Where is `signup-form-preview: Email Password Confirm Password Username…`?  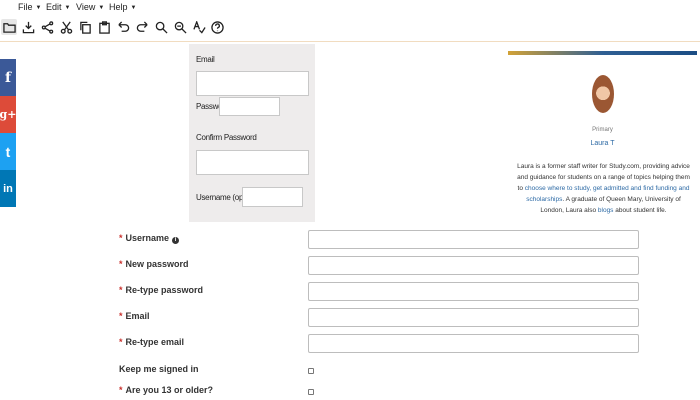
signup-form-preview: Email Password Confirm Password Username… is located at coordinates (252, 133).